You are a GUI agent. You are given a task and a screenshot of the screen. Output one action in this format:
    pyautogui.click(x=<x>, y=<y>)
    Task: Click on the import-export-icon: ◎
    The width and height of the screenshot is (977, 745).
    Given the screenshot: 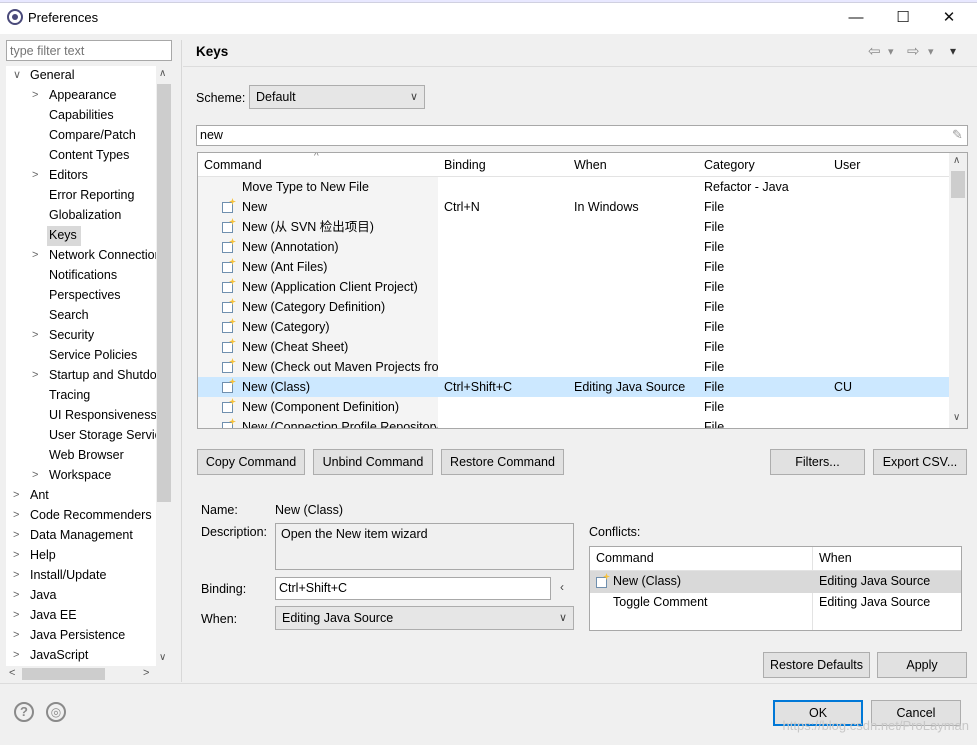 What is the action you would take?
    pyautogui.click(x=56, y=712)
    